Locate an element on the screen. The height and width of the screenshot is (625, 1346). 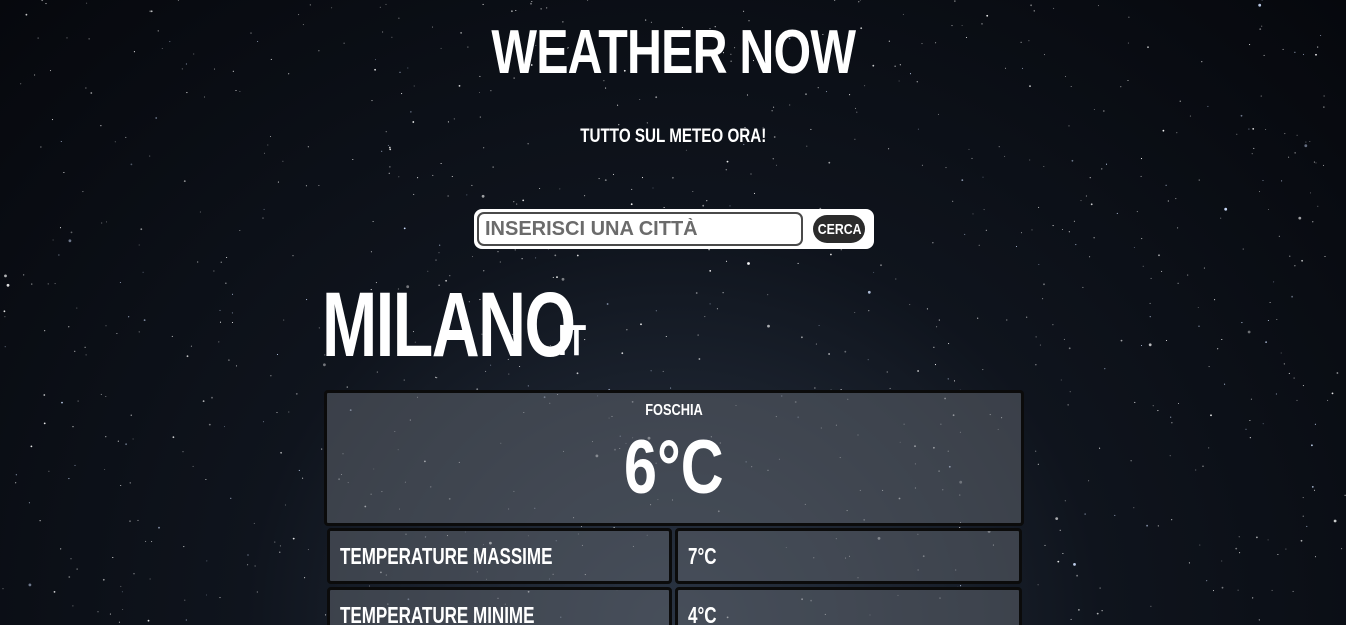
page-subtitle-text: TUTTO SUL METEO ORA! is located at coordinates (673, 136).